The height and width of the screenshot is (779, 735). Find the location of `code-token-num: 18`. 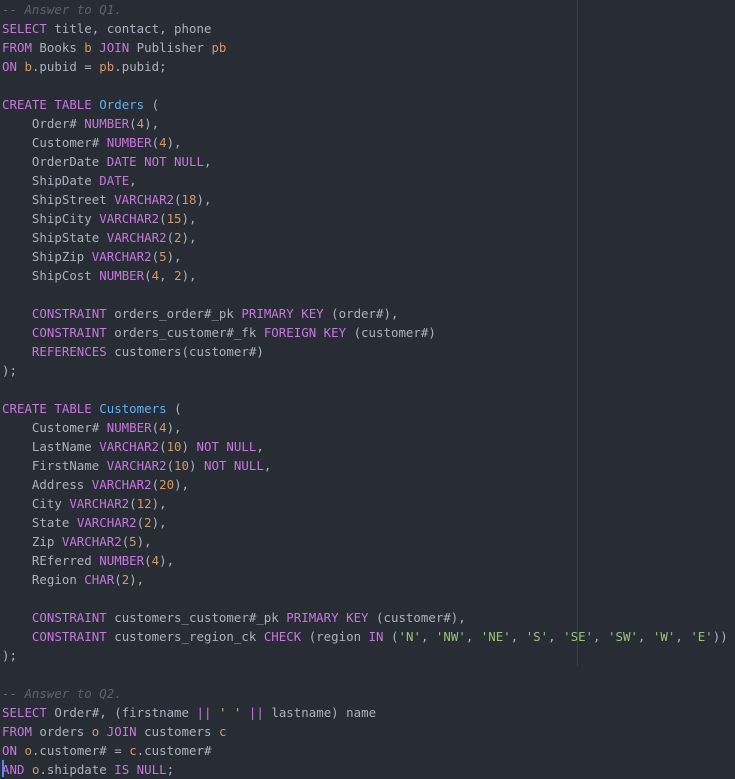

code-token-num: 18 is located at coordinates (189, 199).